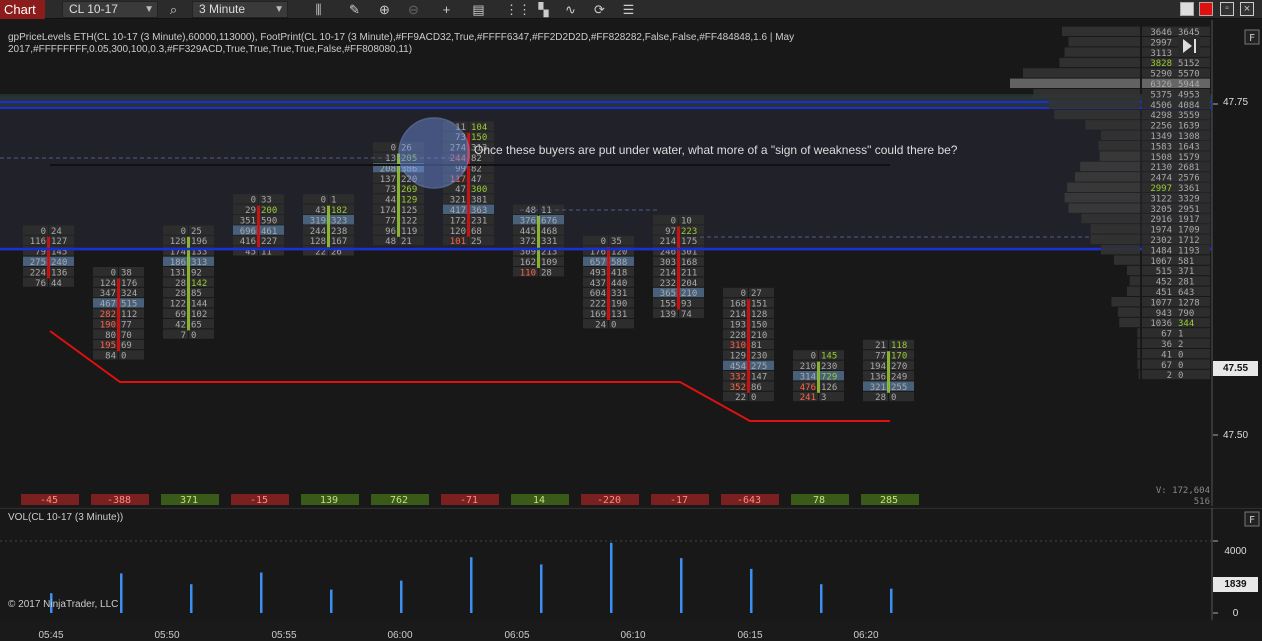 The height and width of the screenshot is (641, 1262). Describe the element at coordinates (66, 517) in the screenshot. I see `volume-title: VOL(CL 10-17 (3 Minute))` at that location.